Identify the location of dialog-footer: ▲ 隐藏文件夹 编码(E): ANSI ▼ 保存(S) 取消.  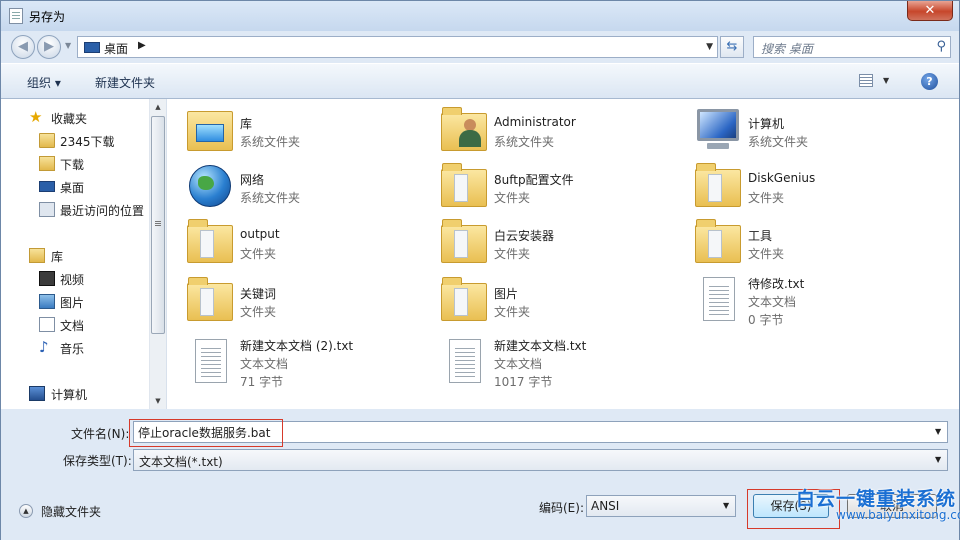
(480, 514).